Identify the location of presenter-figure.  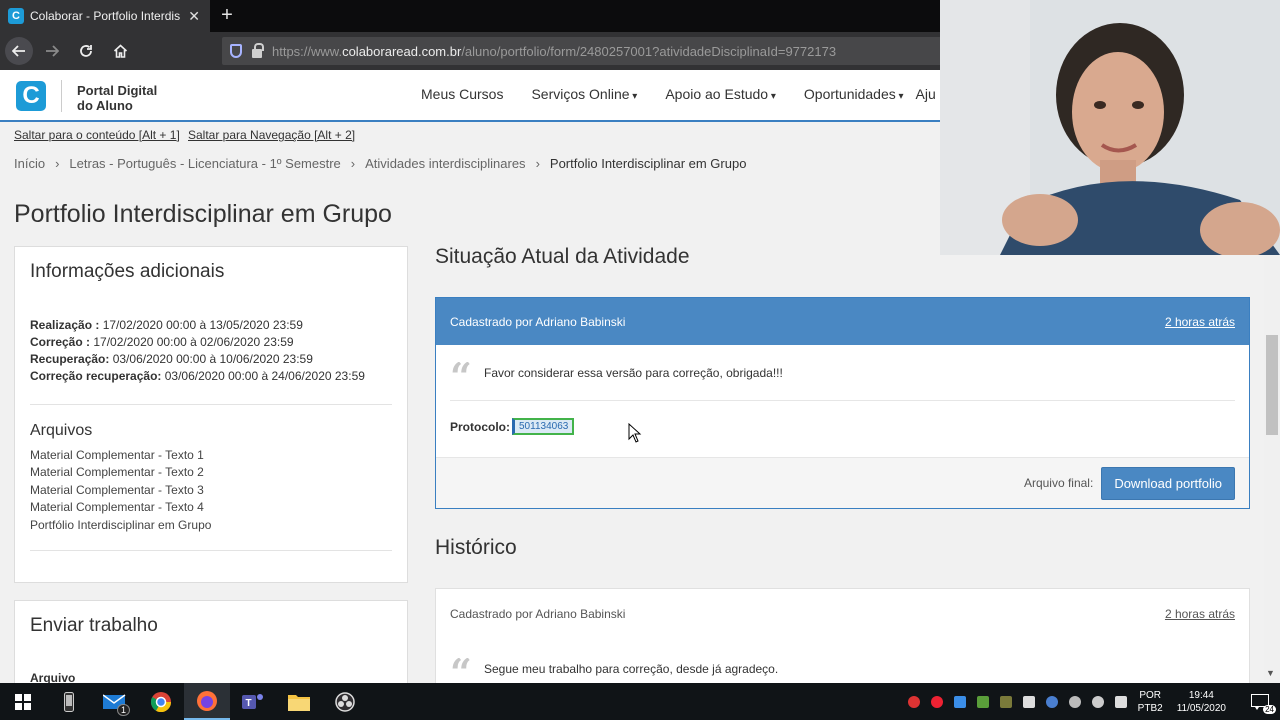
(1110, 127).